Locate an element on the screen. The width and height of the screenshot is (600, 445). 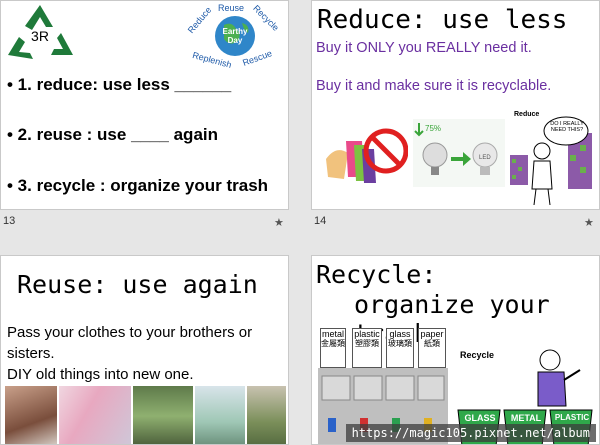
badge-word-2: Reuse is located at coordinates (231, 8).